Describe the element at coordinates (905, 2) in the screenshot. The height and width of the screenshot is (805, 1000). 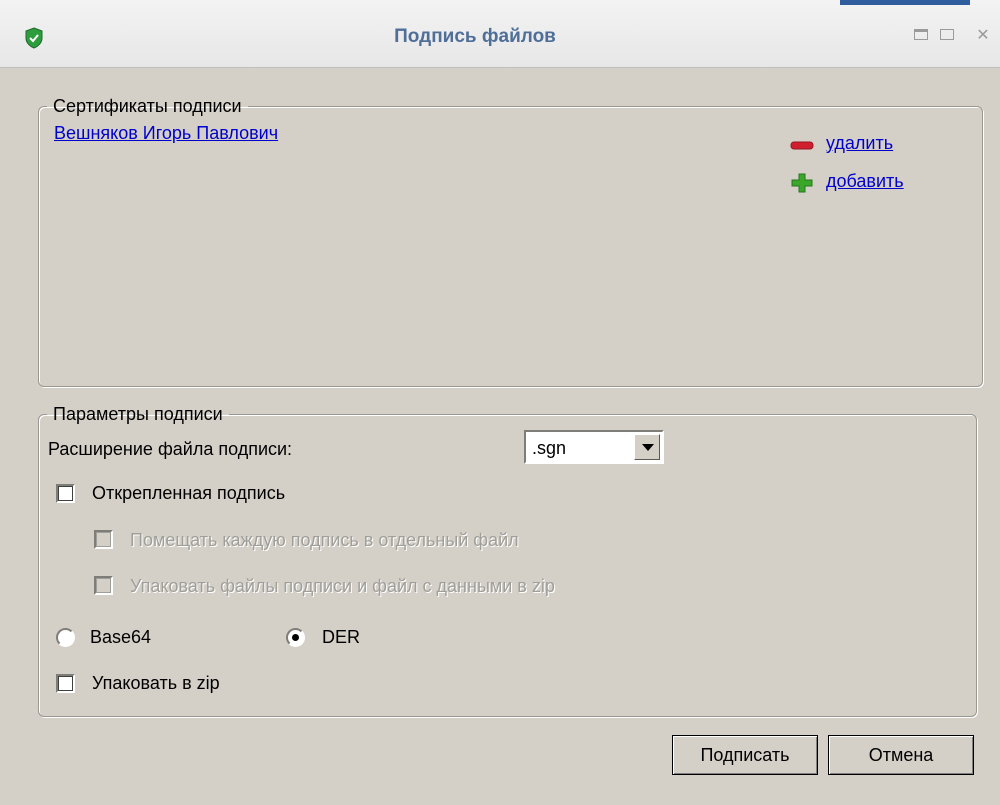
I see `title-accent-bar` at that location.